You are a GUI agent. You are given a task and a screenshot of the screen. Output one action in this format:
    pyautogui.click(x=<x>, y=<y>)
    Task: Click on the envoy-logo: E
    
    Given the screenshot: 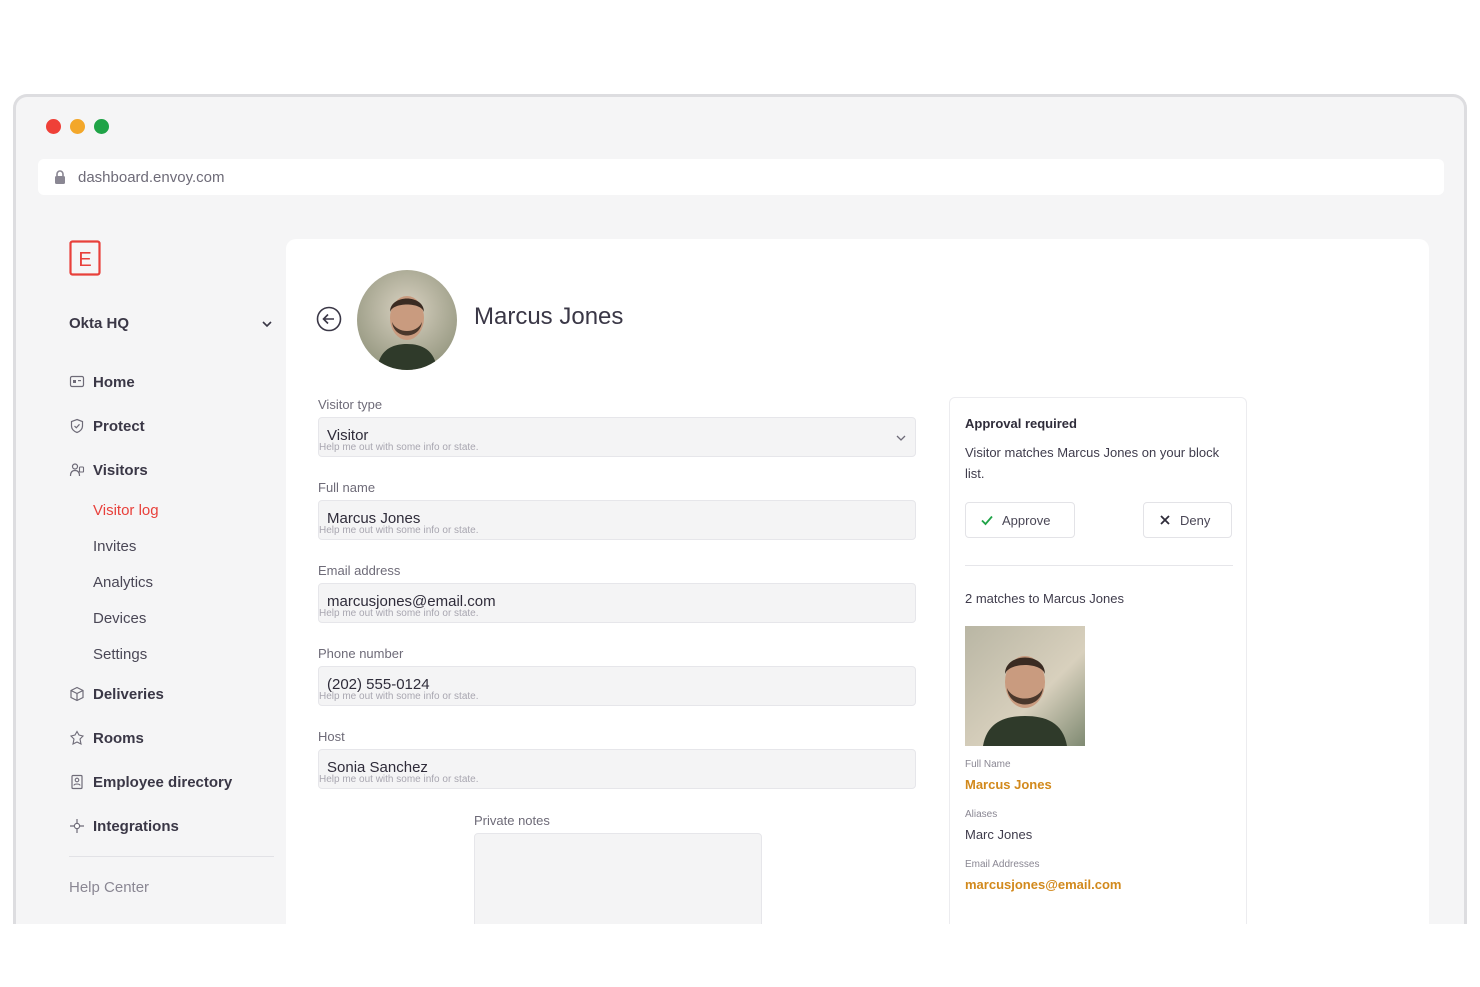 What is the action you would take?
    pyautogui.click(x=85, y=258)
    